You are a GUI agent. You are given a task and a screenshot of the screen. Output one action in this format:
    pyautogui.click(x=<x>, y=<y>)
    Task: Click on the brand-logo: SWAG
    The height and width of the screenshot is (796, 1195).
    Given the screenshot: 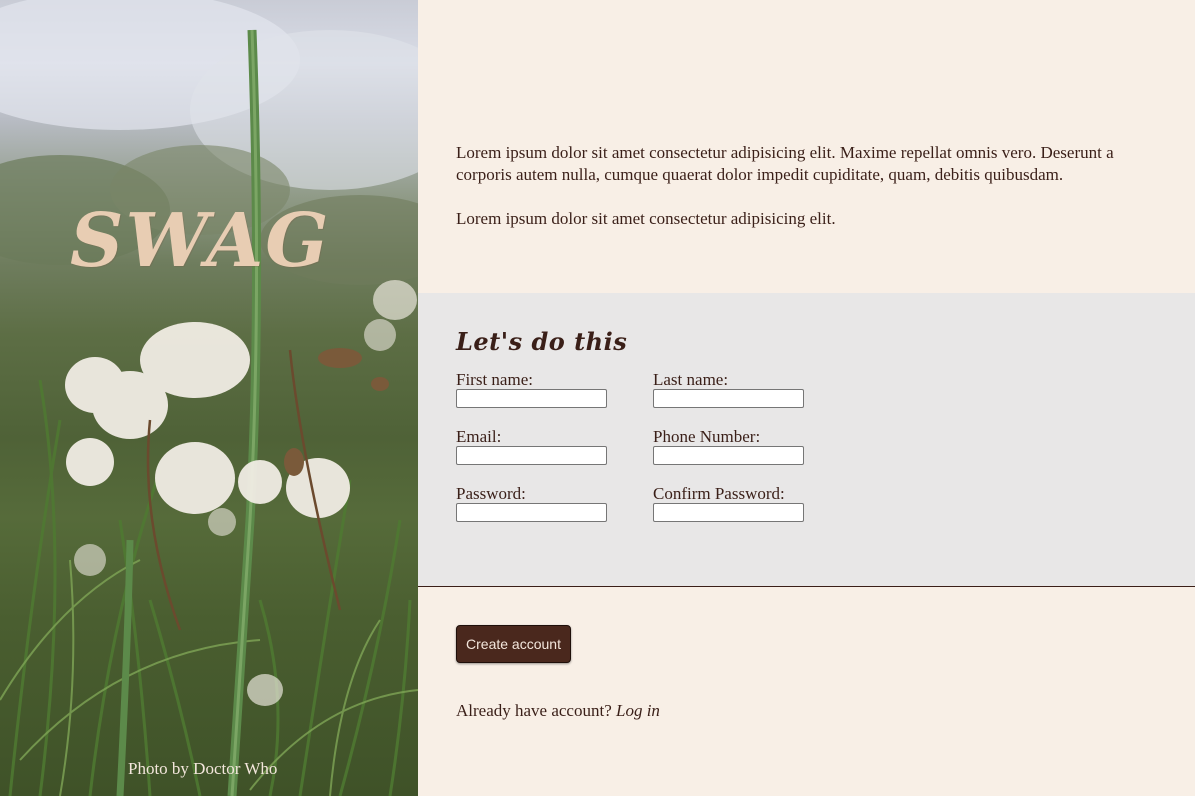 What is the action you would take?
    pyautogui.click(x=200, y=241)
    